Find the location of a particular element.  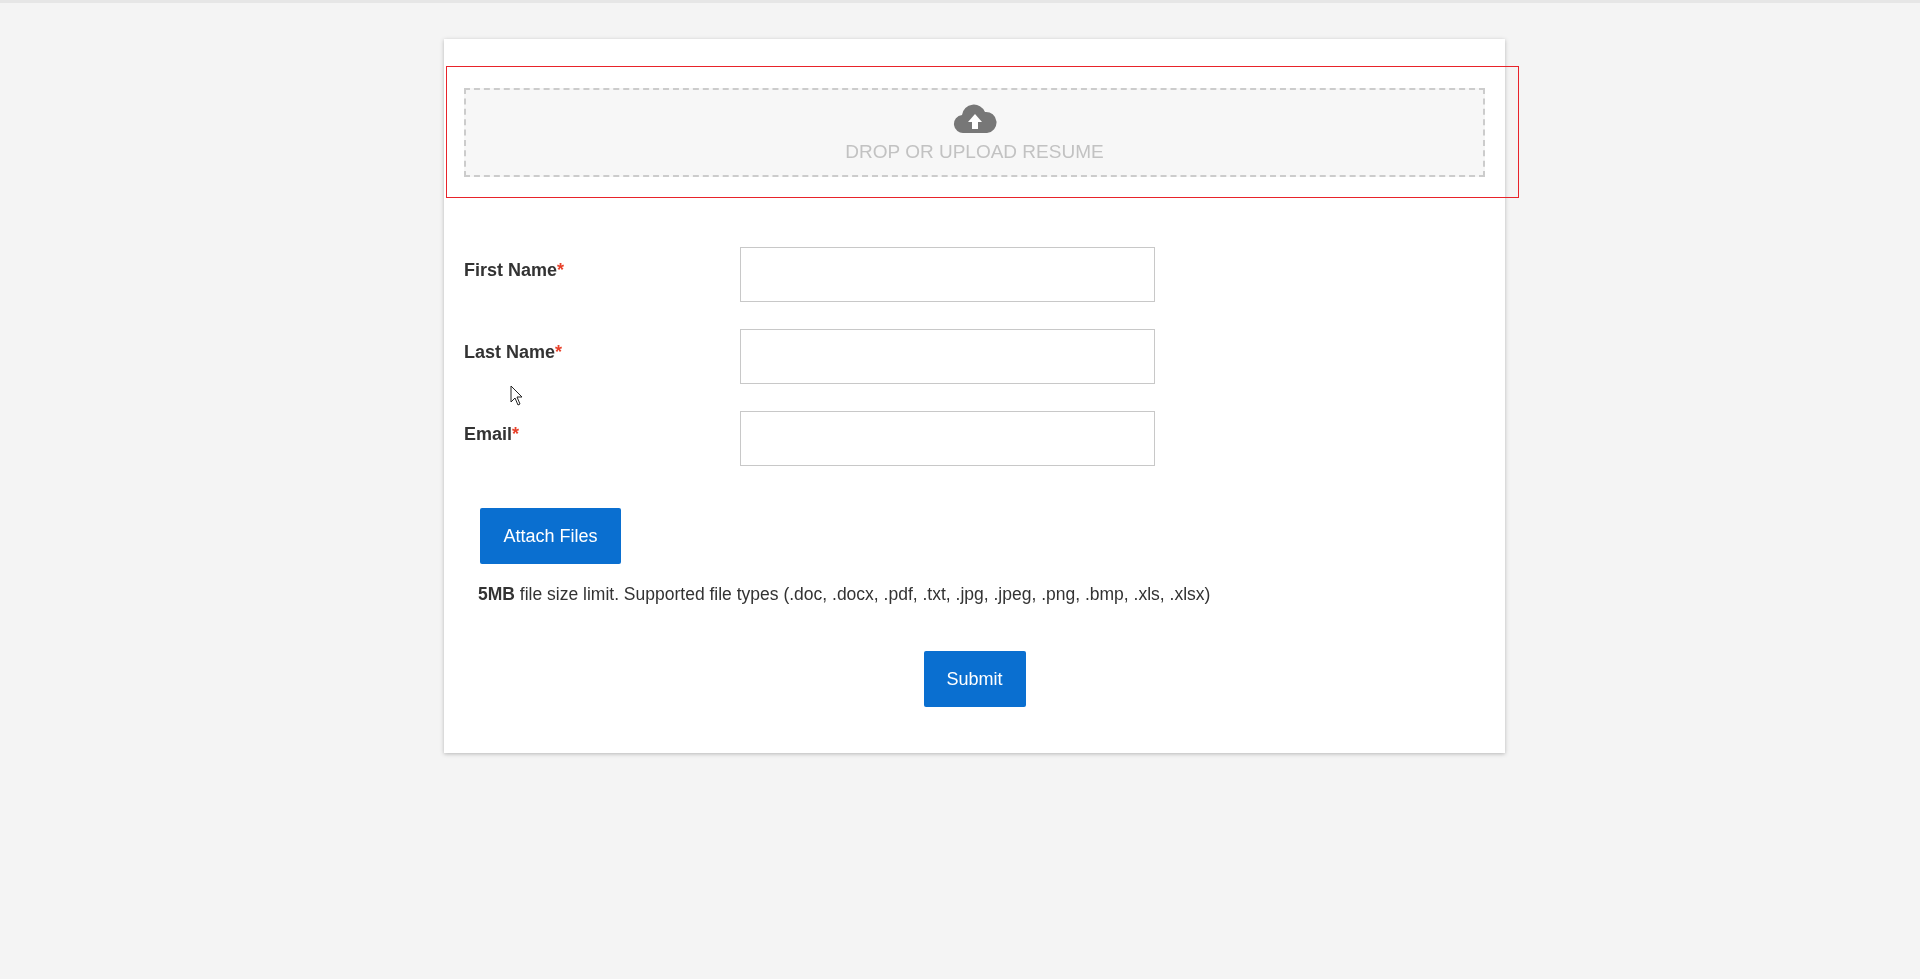

field-label: Email* is located at coordinates (492, 434).